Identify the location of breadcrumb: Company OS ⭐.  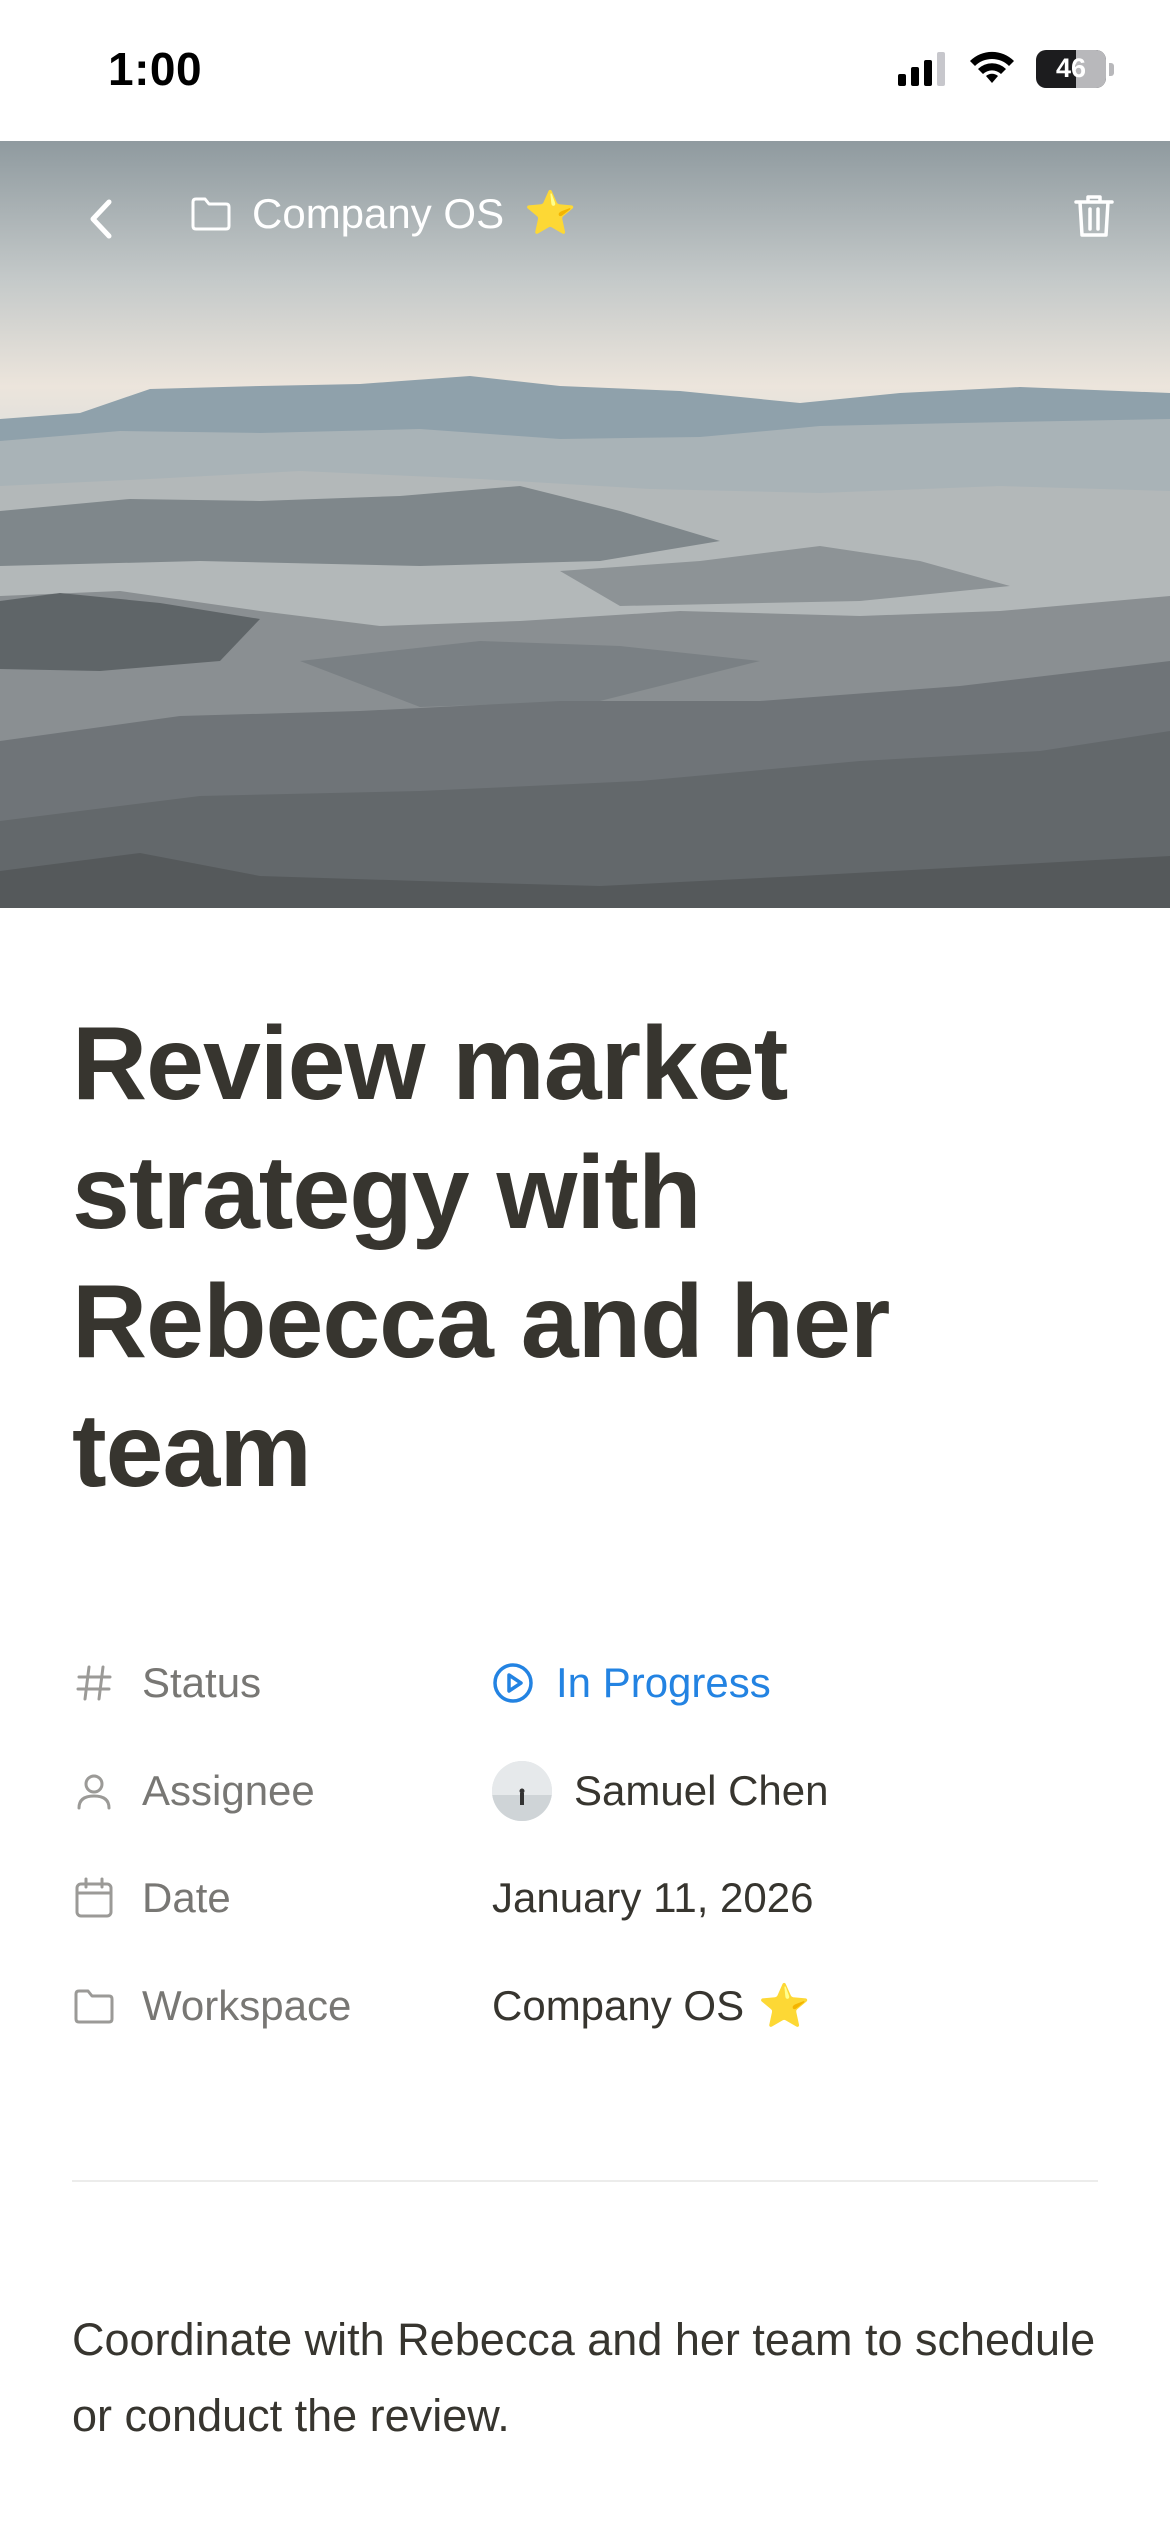
(383, 213).